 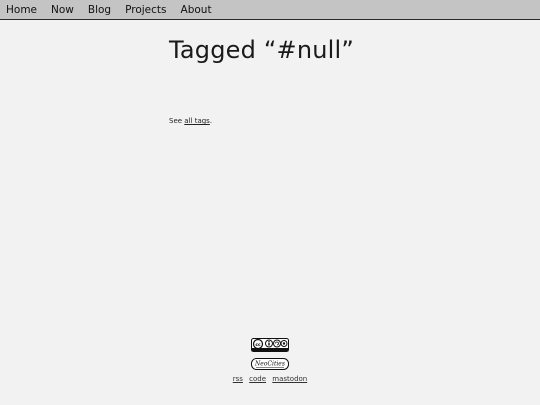 I want to click on see-all-tags-text: See all tags., so click(x=190, y=121).